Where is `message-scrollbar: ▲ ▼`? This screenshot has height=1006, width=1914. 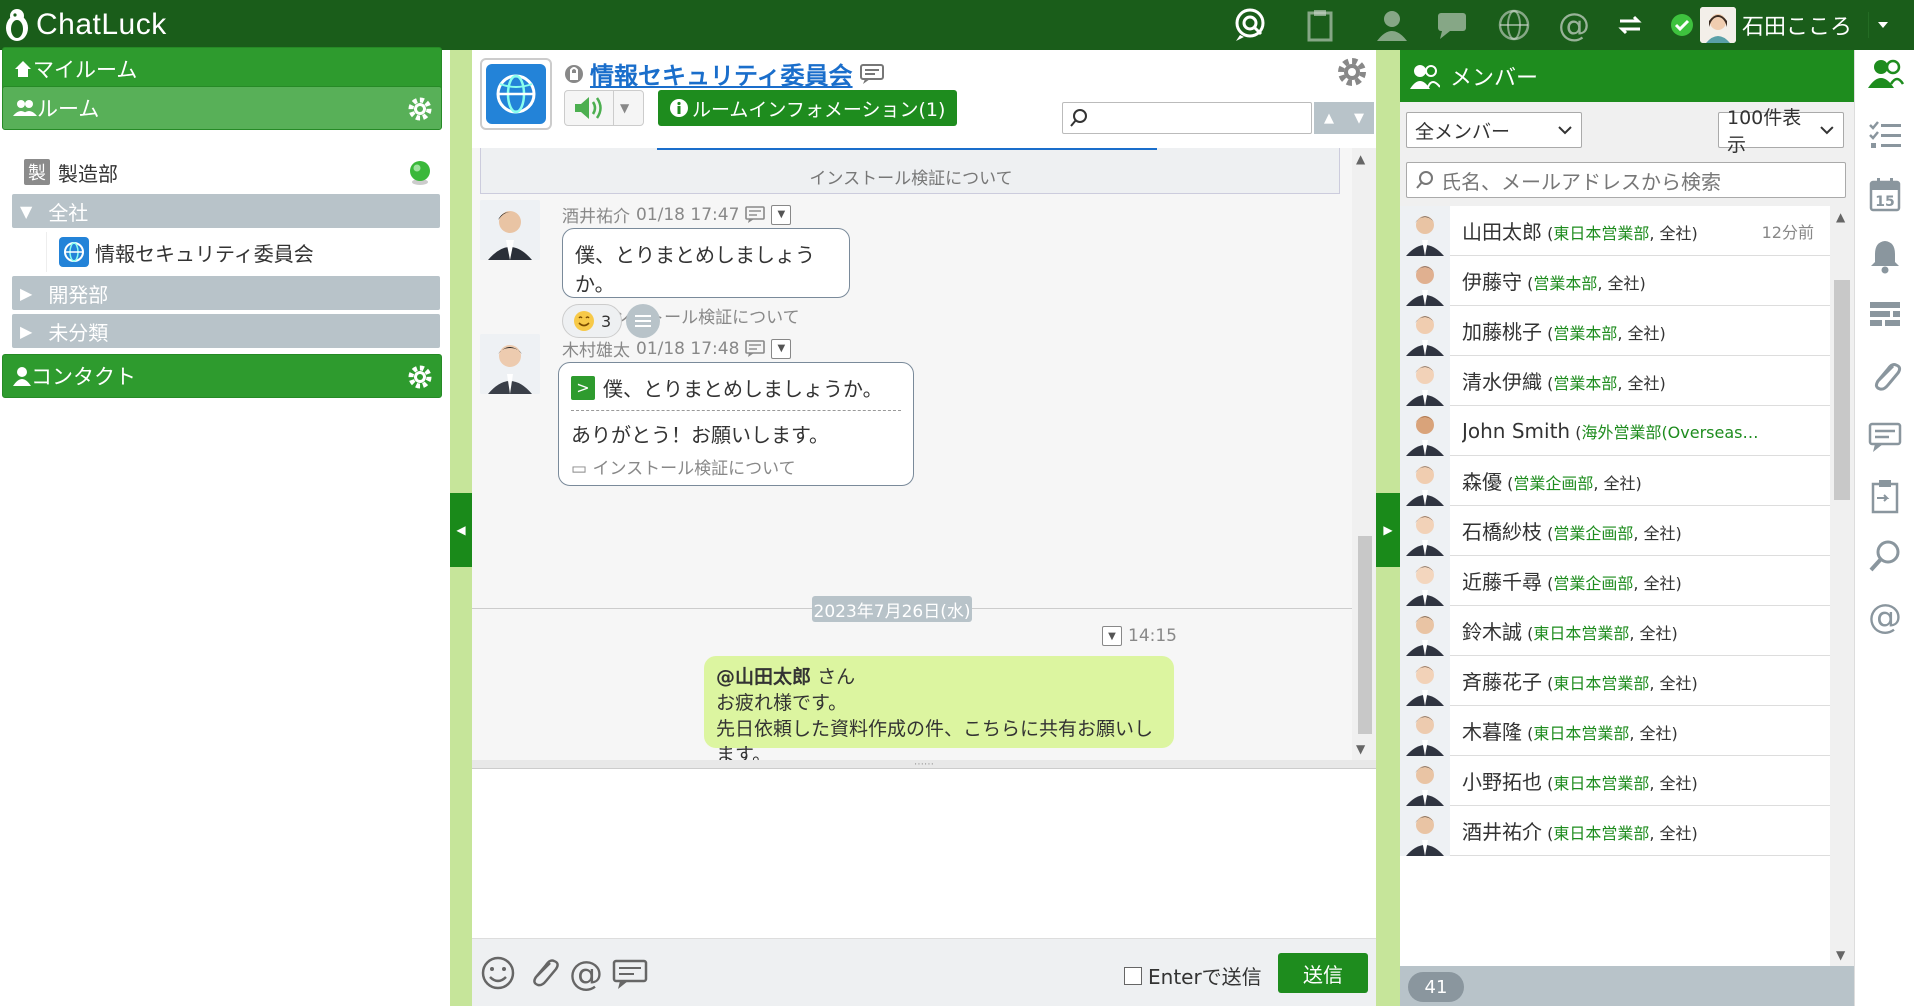
message-scrollbar: ▲ ▼ is located at coordinates (1364, 454).